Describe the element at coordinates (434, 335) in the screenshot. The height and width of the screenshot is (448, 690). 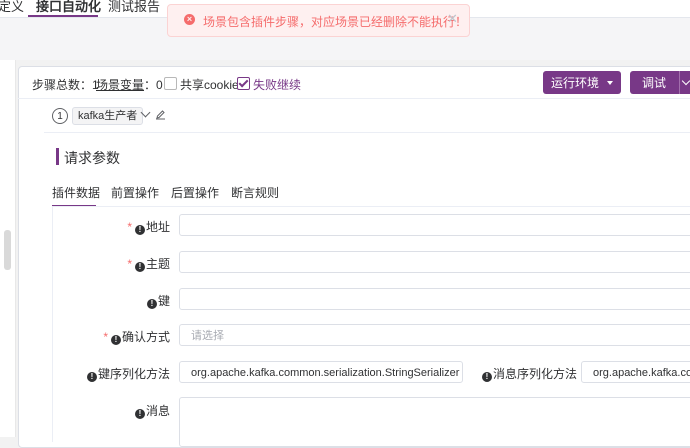
I see `ack-select: 请选择` at that location.